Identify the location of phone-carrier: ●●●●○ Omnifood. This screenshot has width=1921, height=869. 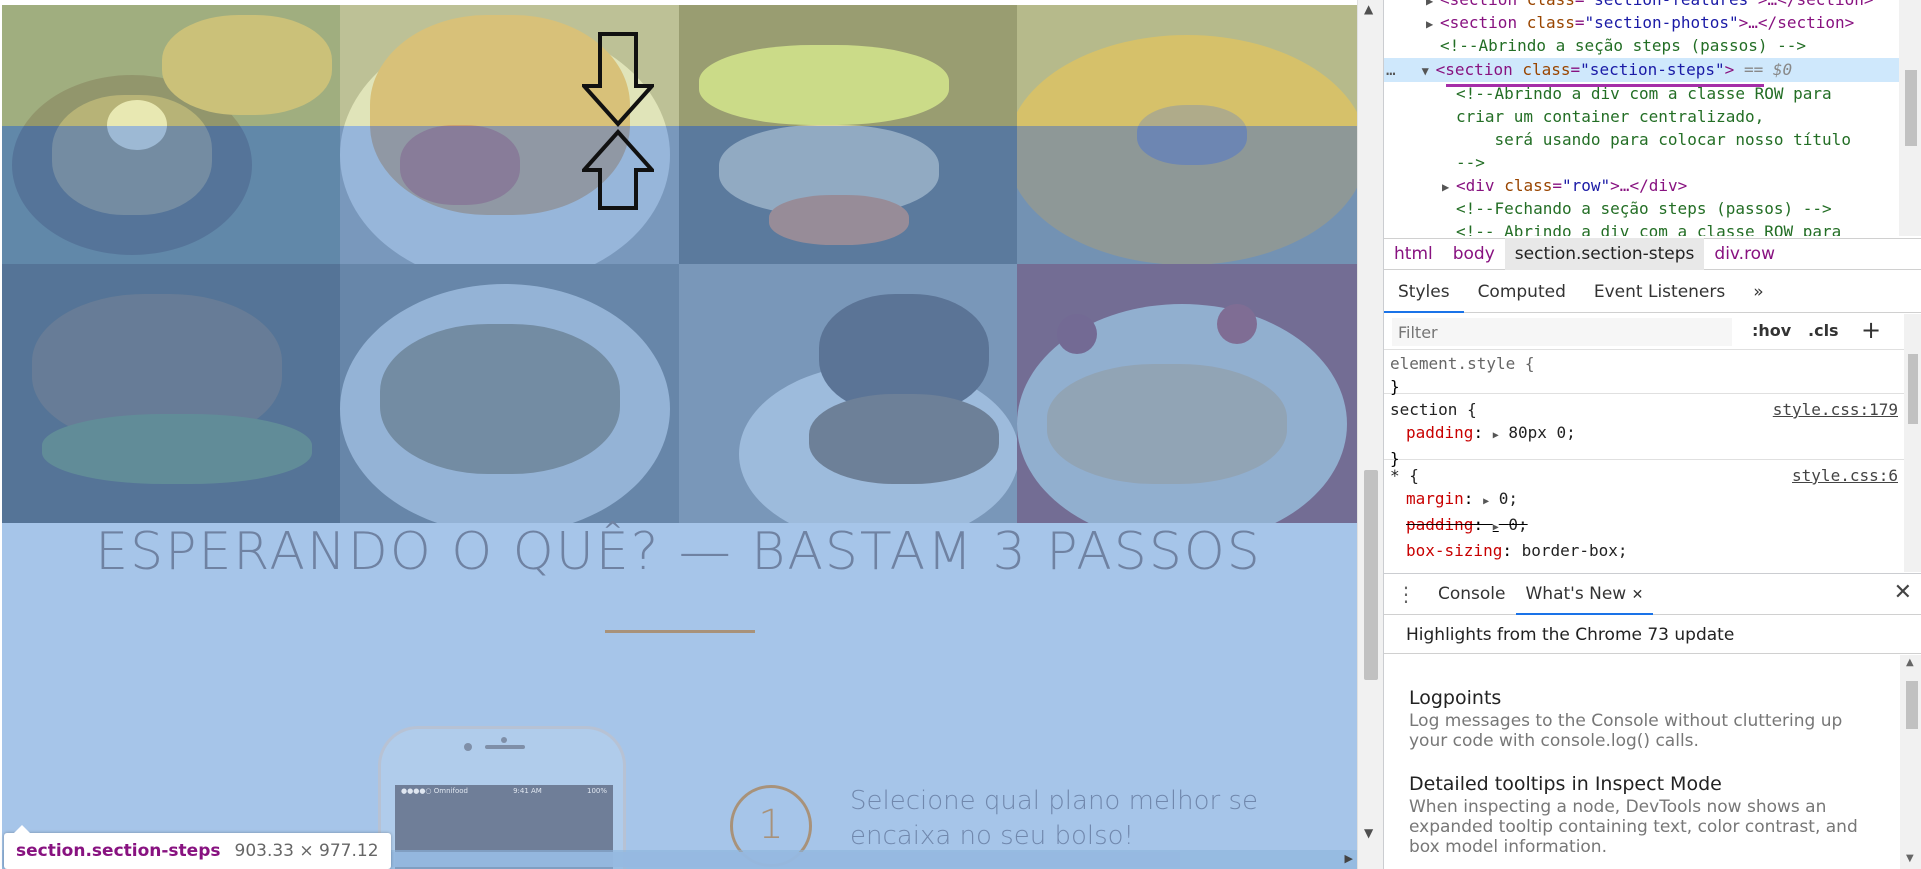
(434, 791).